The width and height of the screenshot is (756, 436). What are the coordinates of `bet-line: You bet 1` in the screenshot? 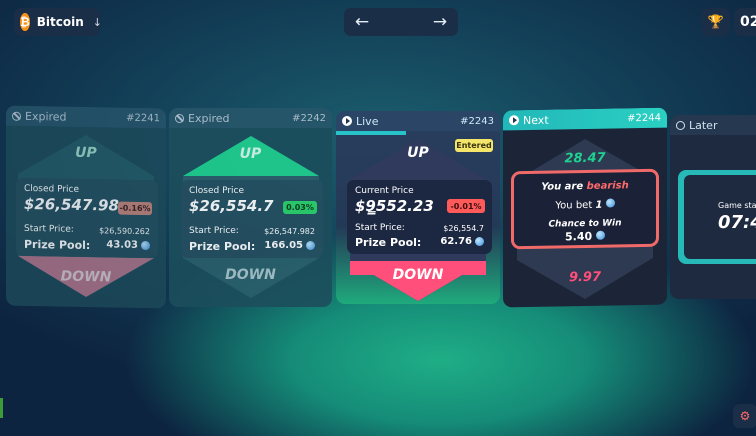 It's located at (585, 205).